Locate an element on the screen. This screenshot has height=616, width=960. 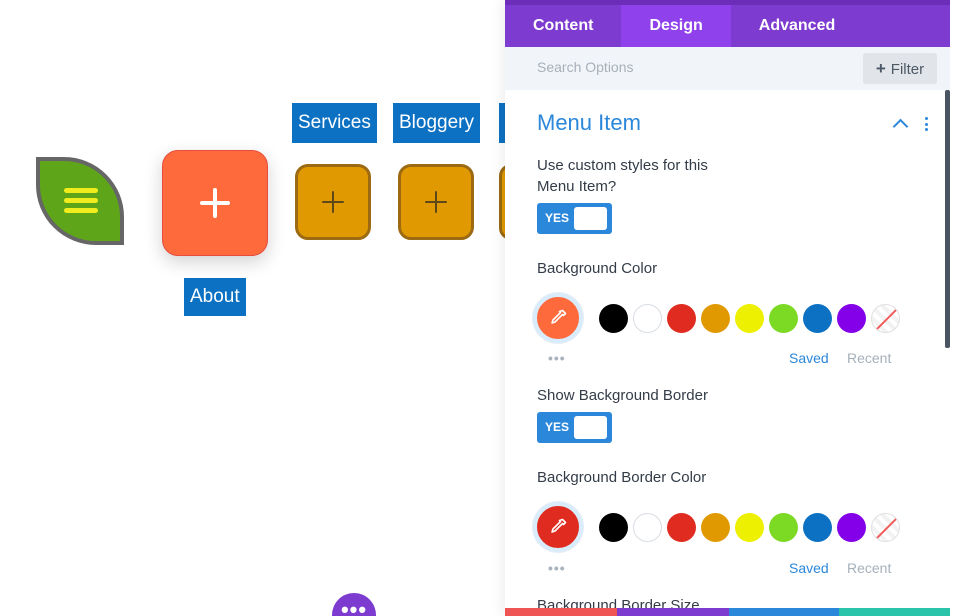
hamburger-icon is located at coordinates (81, 203).